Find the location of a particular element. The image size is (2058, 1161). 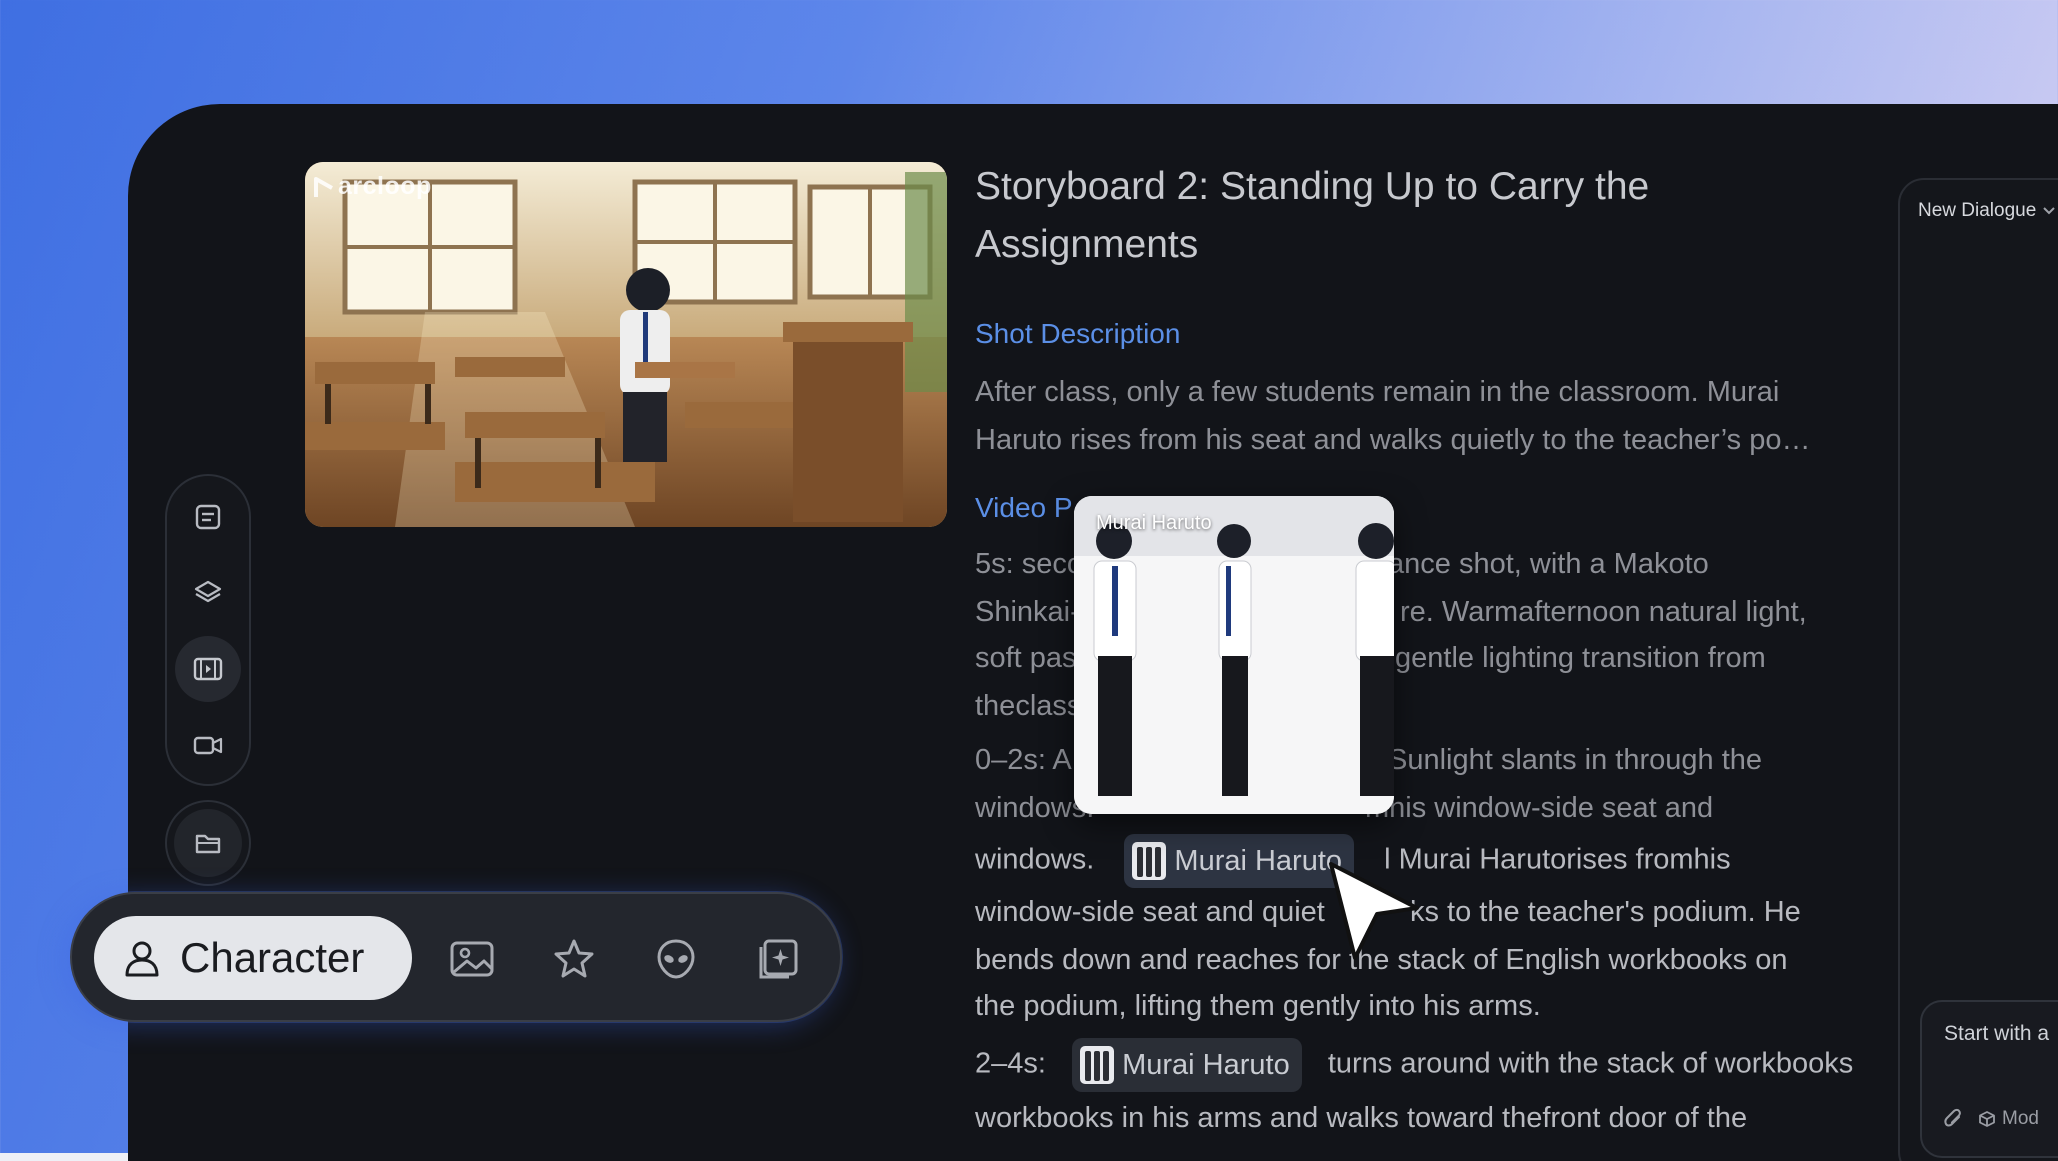

cube-icon is located at coordinates (1987, 1119).